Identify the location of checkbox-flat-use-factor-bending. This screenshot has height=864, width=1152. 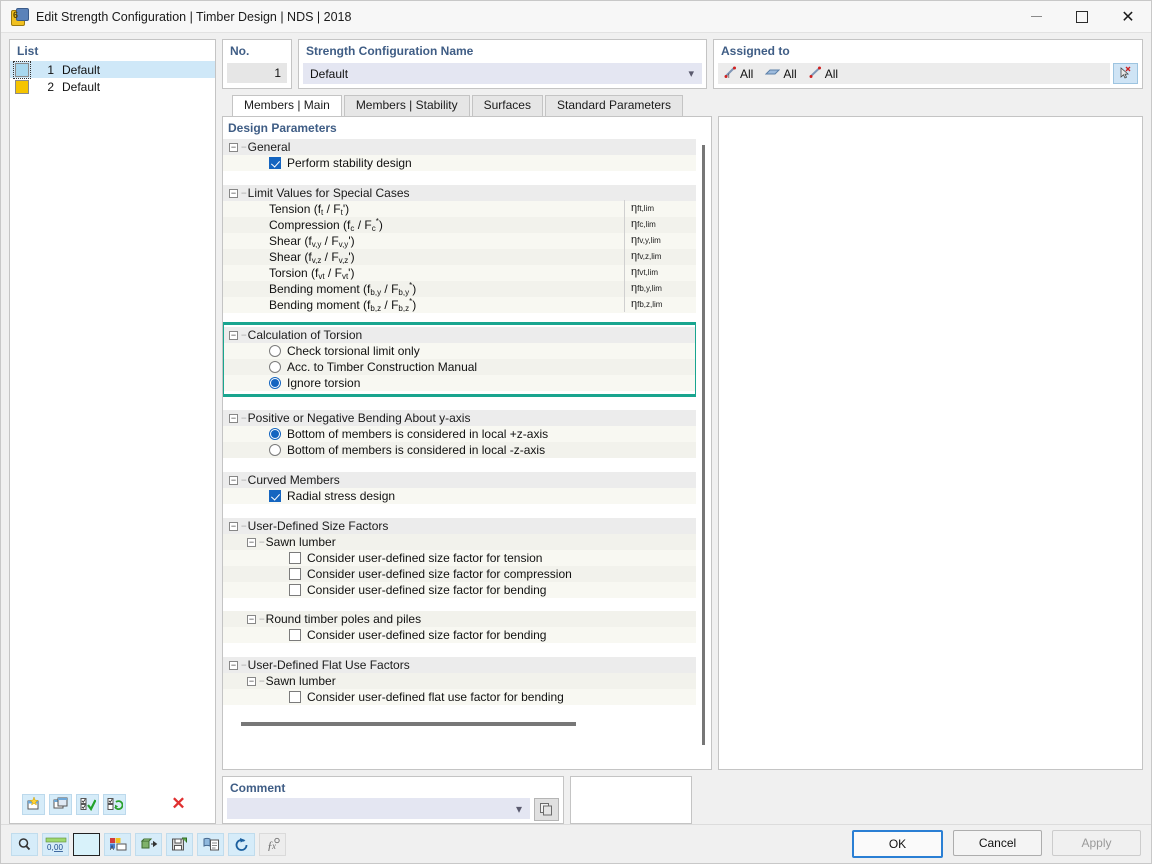
(295, 697).